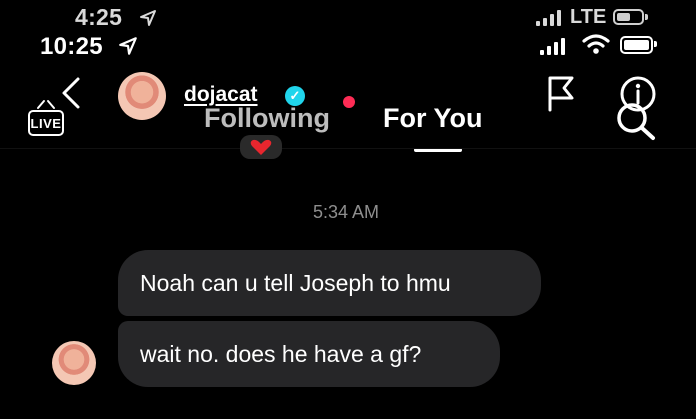 The width and height of the screenshot is (696, 419). What do you see at coordinates (281, 353) in the screenshot?
I see `message-text: wait no. does he have a gf?` at bounding box center [281, 353].